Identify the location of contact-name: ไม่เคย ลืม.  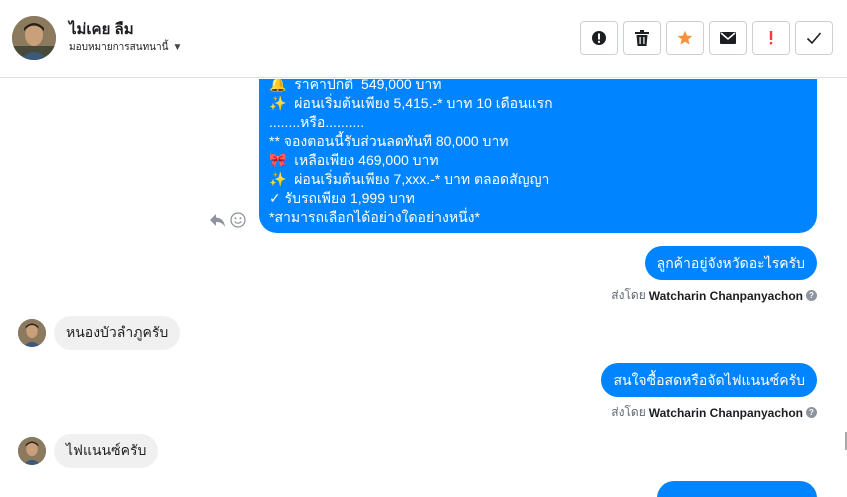
(101, 29).